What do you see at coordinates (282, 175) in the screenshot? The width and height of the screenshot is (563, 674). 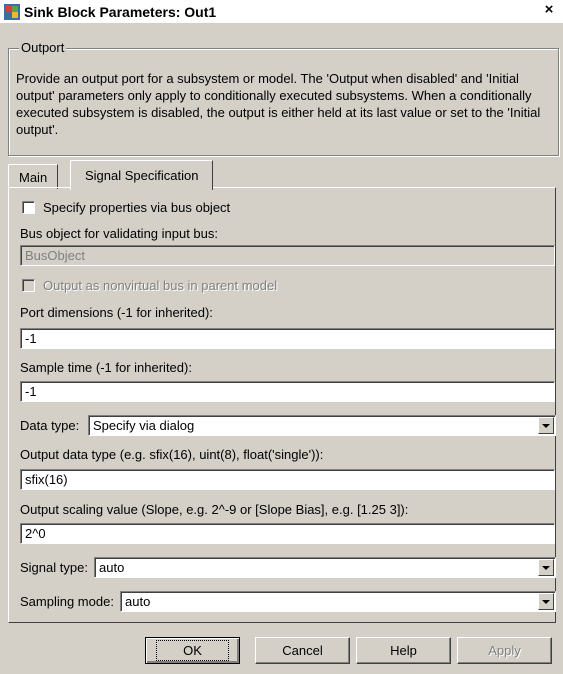 I see `tab-strip: Main Signal Specification` at bounding box center [282, 175].